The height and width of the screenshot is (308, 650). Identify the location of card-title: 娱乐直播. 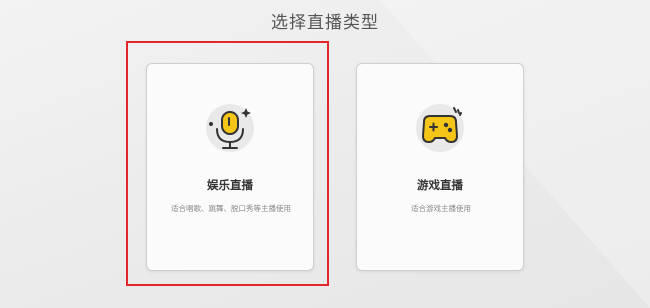
(230, 185).